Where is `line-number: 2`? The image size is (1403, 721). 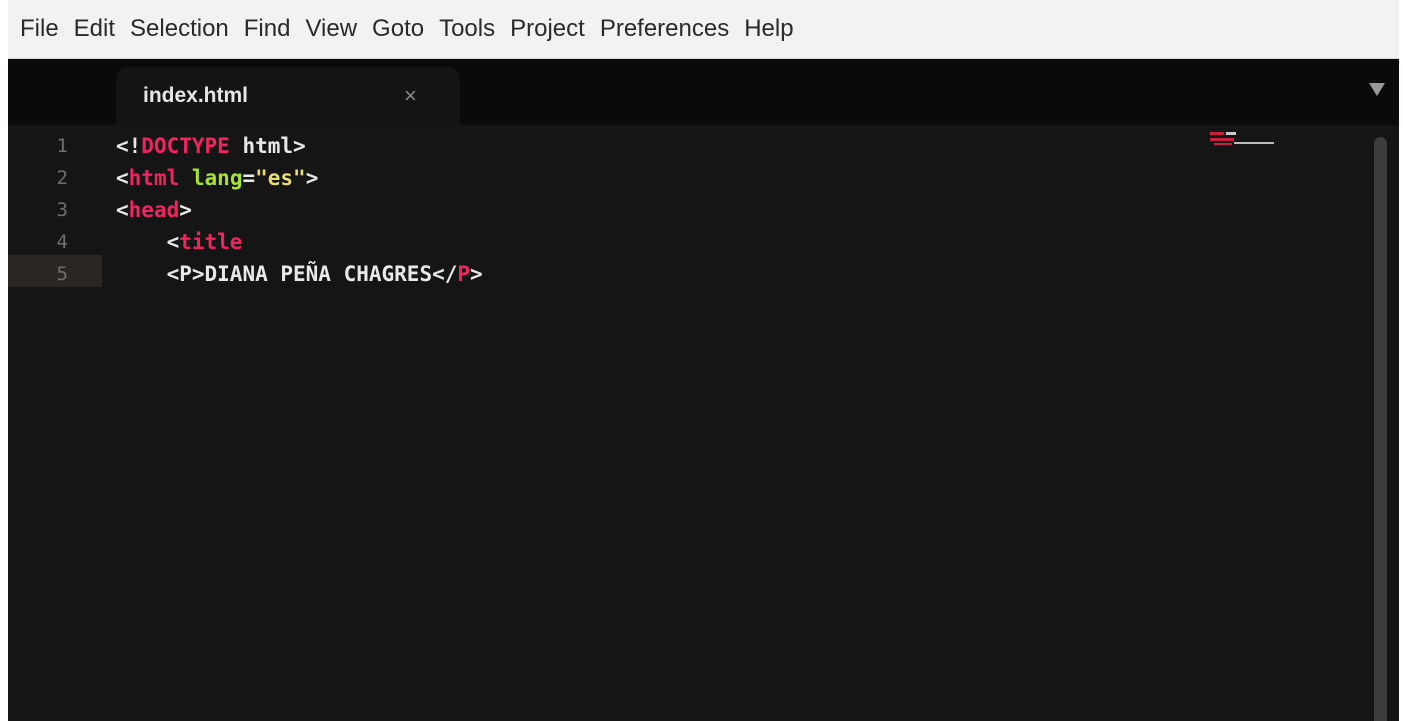 line-number: 2 is located at coordinates (62, 178).